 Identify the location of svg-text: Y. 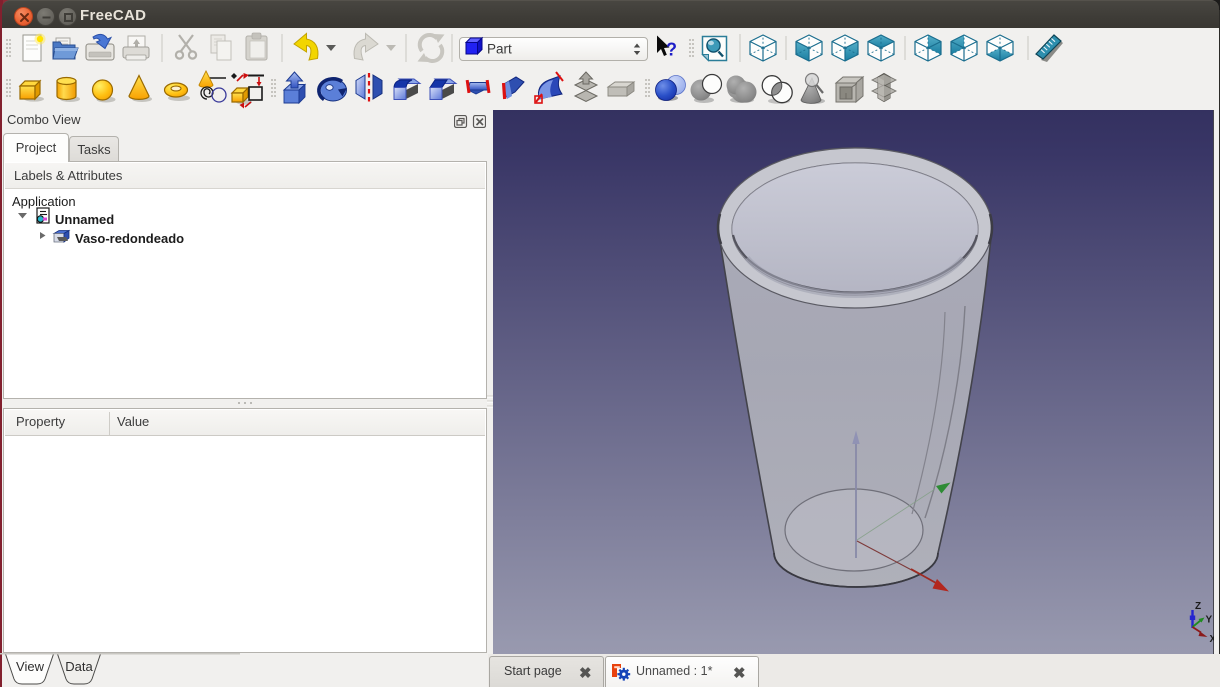
(1209, 620).